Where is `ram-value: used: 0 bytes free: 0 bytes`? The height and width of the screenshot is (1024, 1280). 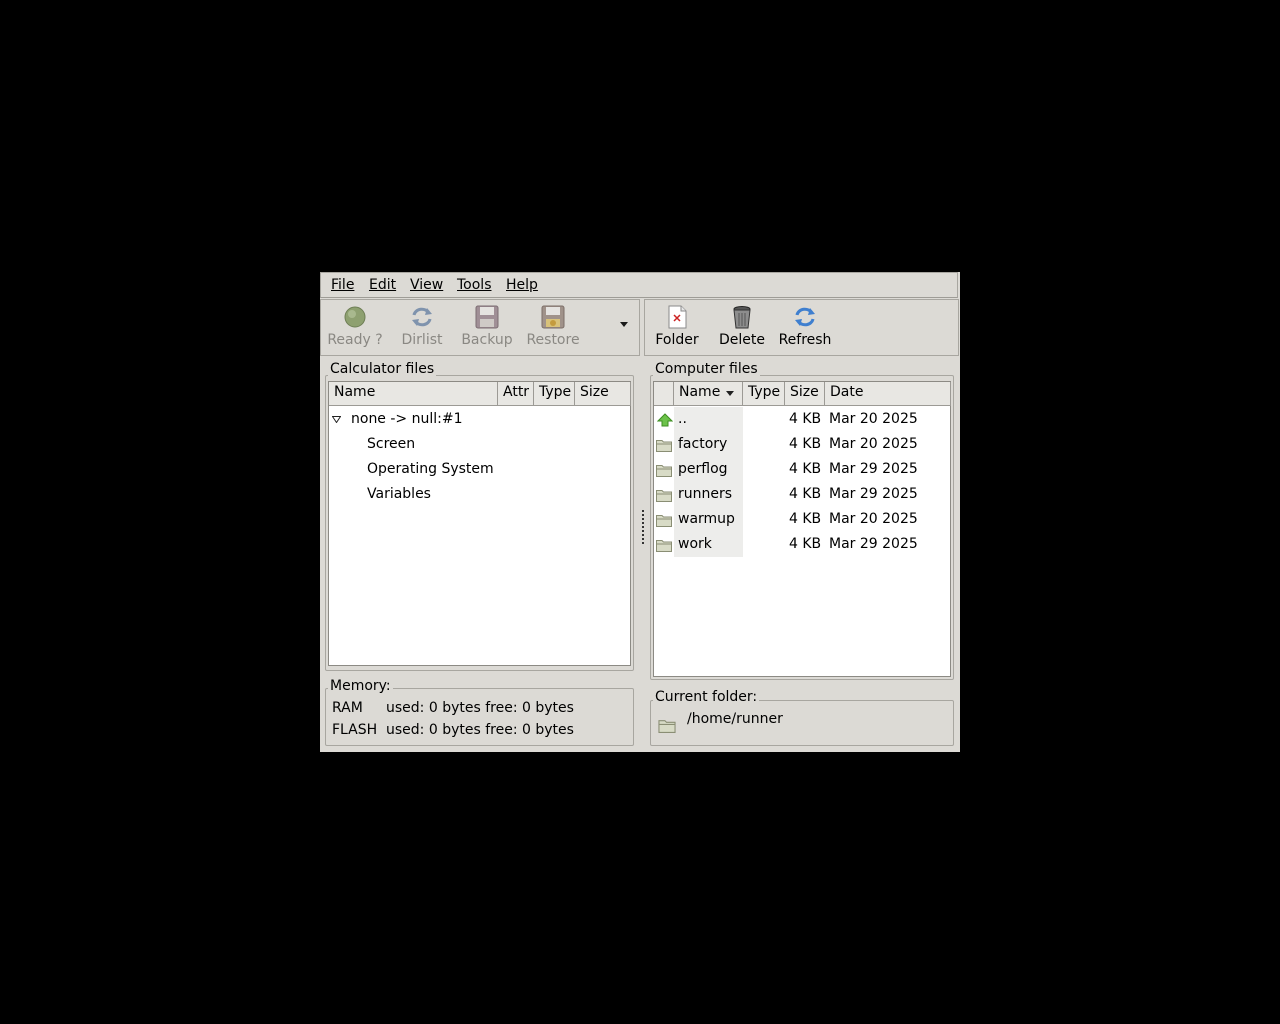
ram-value: used: 0 bytes free: 0 bytes is located at coordinates (480, 708).